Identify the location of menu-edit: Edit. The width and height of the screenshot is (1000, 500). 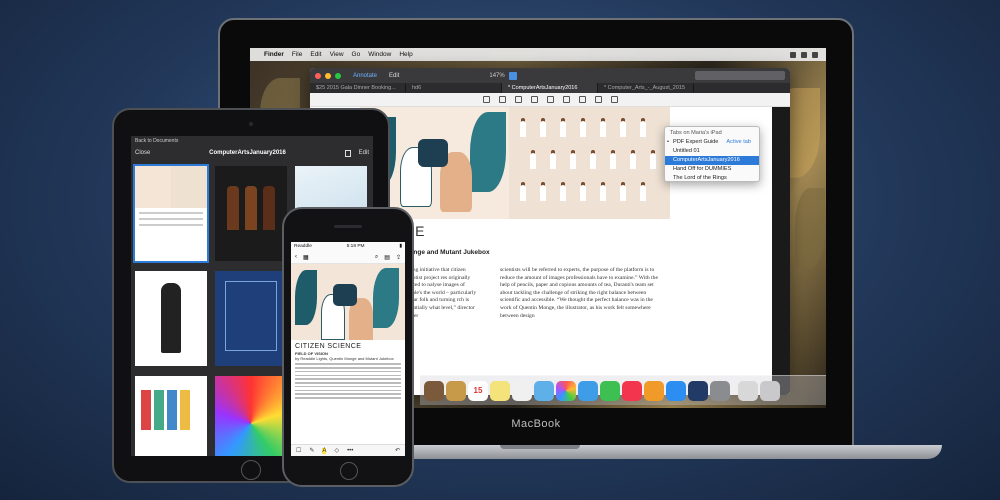
(315, 54).